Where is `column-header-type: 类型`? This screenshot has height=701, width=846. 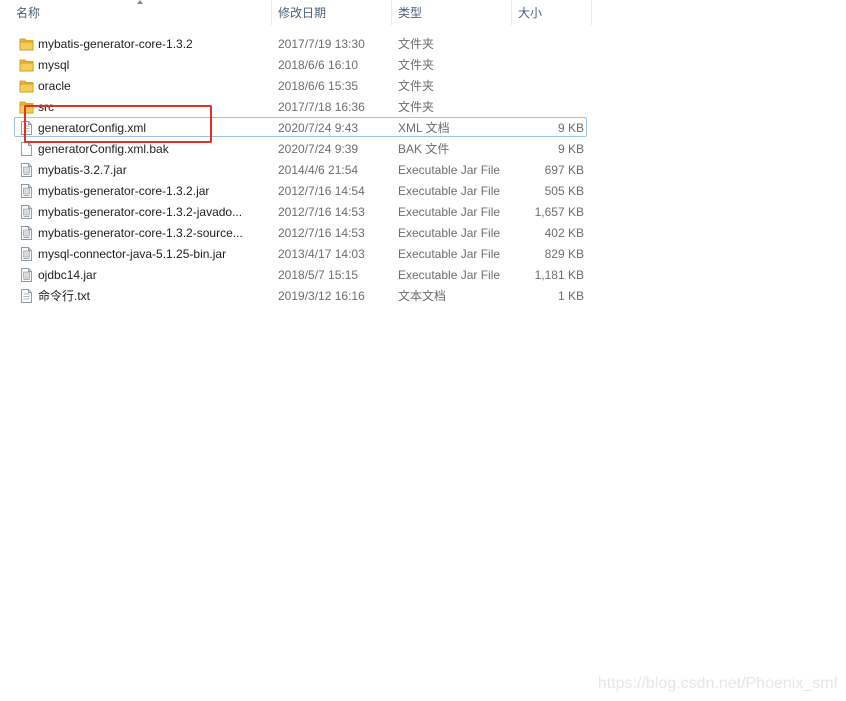 column-header-type: 类型 is located at coordinates (452, 12).